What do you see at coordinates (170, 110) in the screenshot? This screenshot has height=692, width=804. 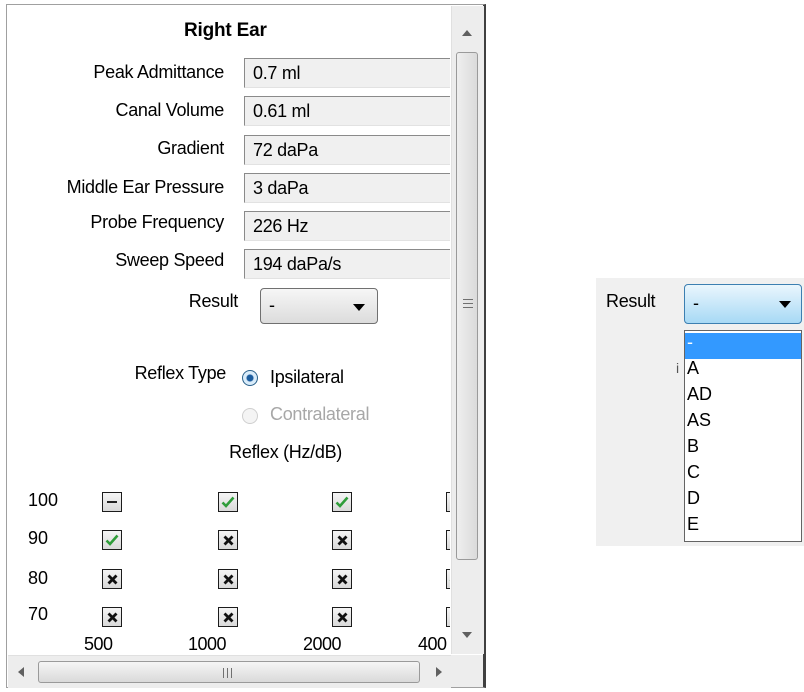 I see `canal-volume-label: Canal Volume` at bounding box center [170, 110].